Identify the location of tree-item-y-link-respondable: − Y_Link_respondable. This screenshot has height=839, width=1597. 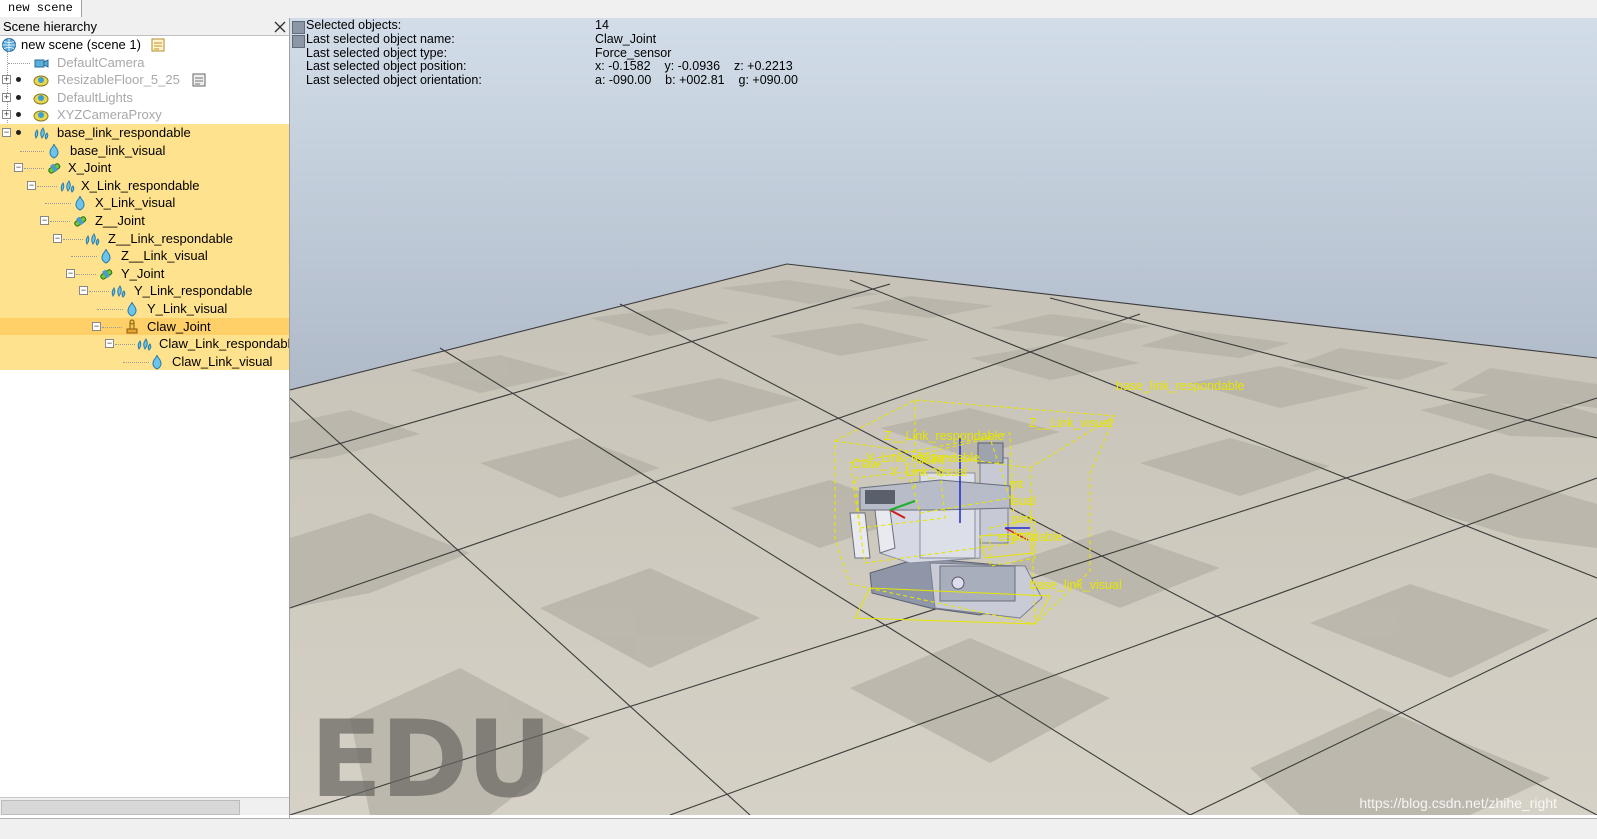
(144, 291).